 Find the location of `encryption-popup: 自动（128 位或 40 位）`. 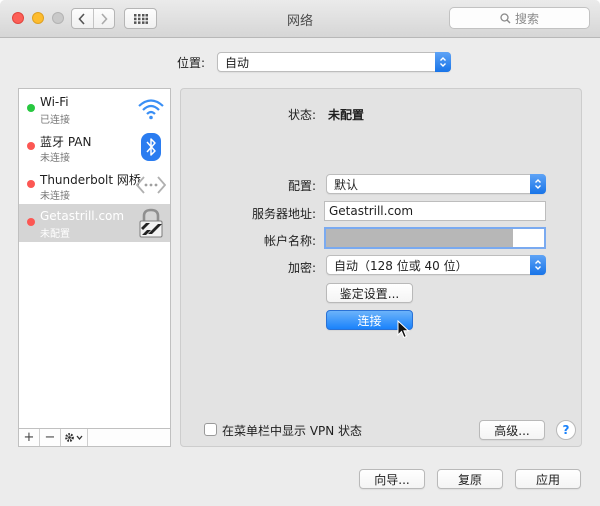

encryption-popup: 自动（128 位或 40 位） is located at coordinates (436, 265).